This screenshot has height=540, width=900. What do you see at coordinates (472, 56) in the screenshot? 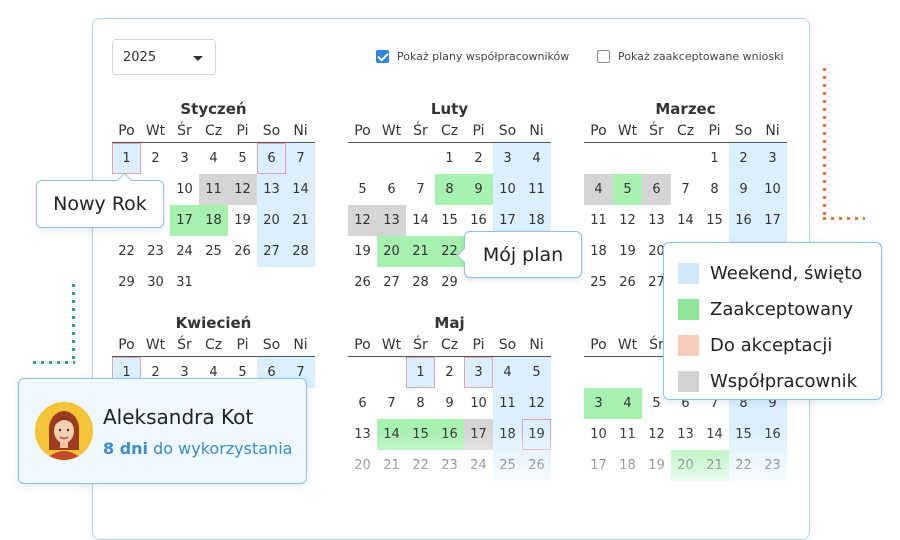
I see `show-coworkers-option: Pokaż plany współpracowników` at bounding box center [472, 56].